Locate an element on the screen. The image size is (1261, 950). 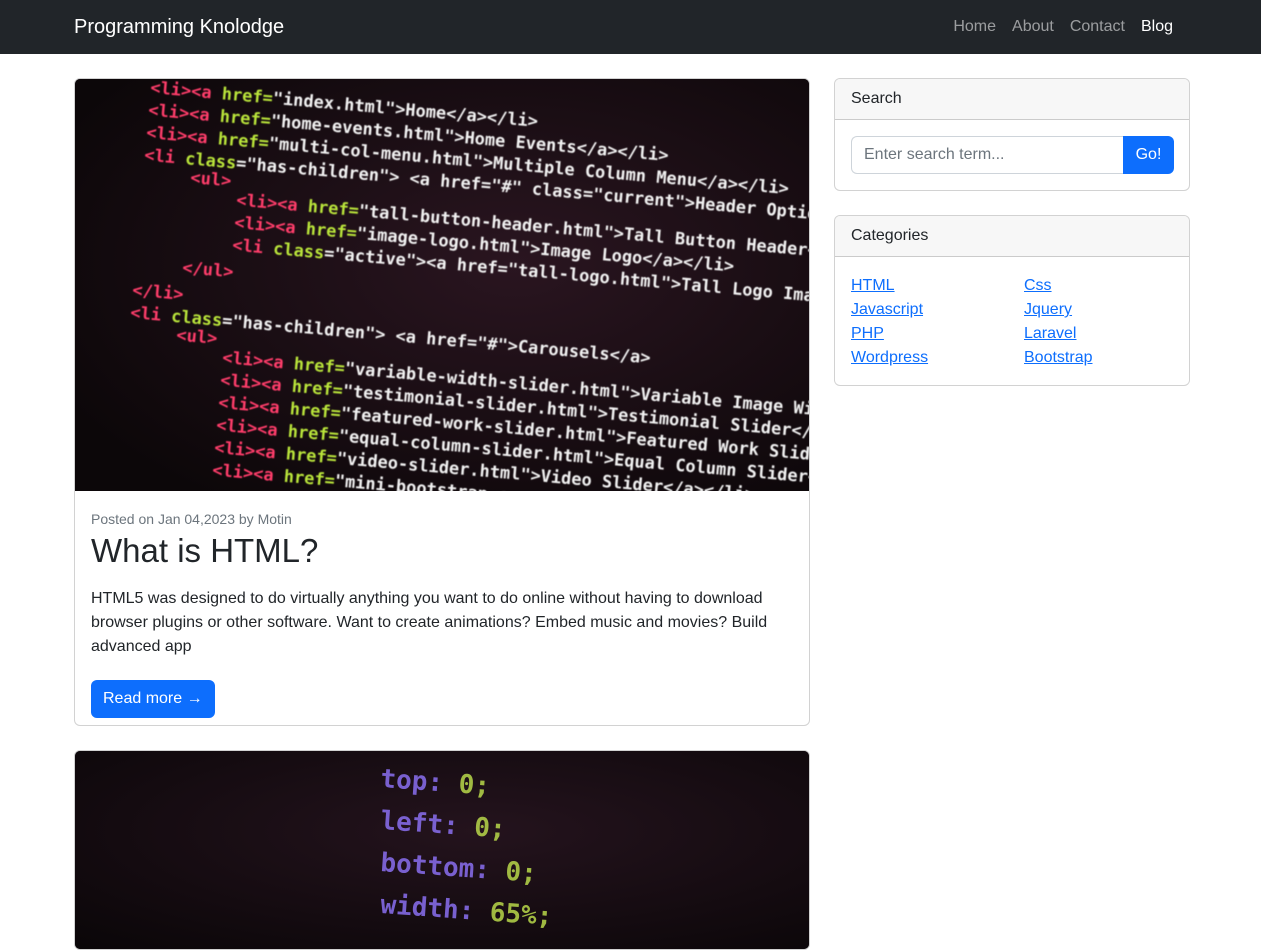
post-image-2: top: 0; left: 0; bottom: 0; width: 65%; is located at coordinates (442, 850).